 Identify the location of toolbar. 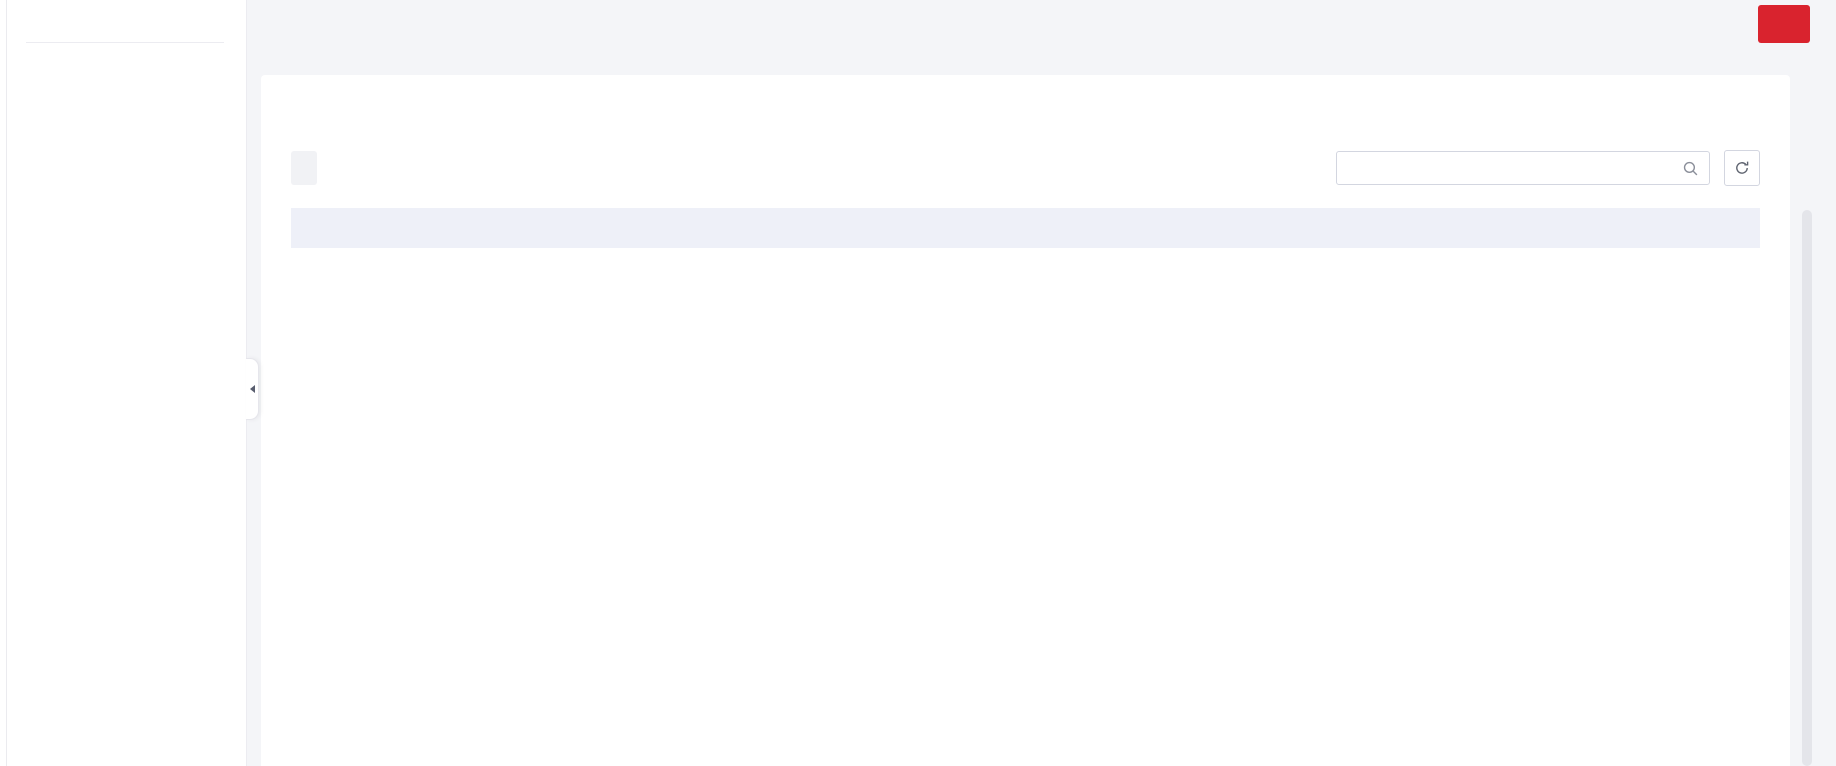
(1025, 168).